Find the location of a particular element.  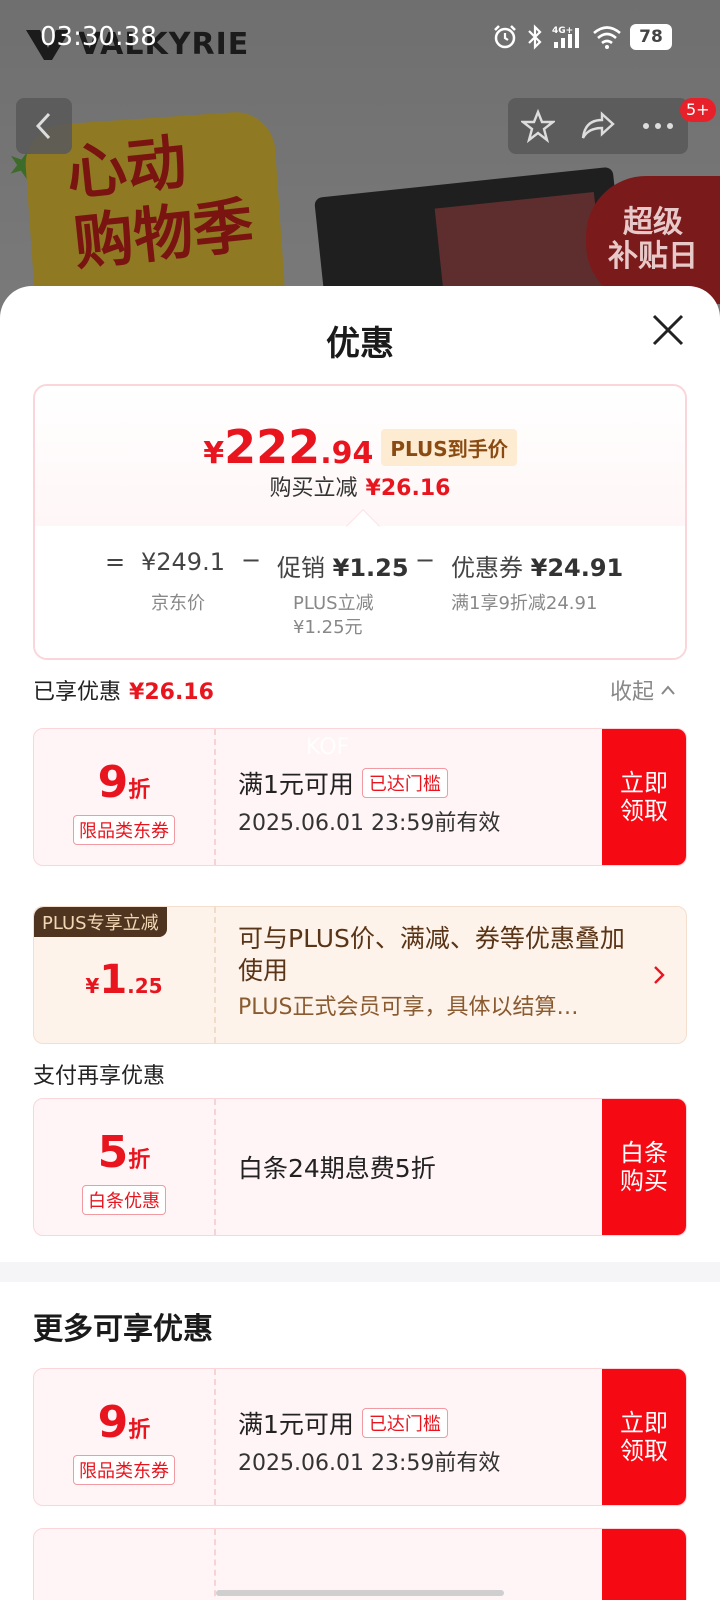

promo-item: 促销 ¥1.25 is located at coordinates (343, 568).